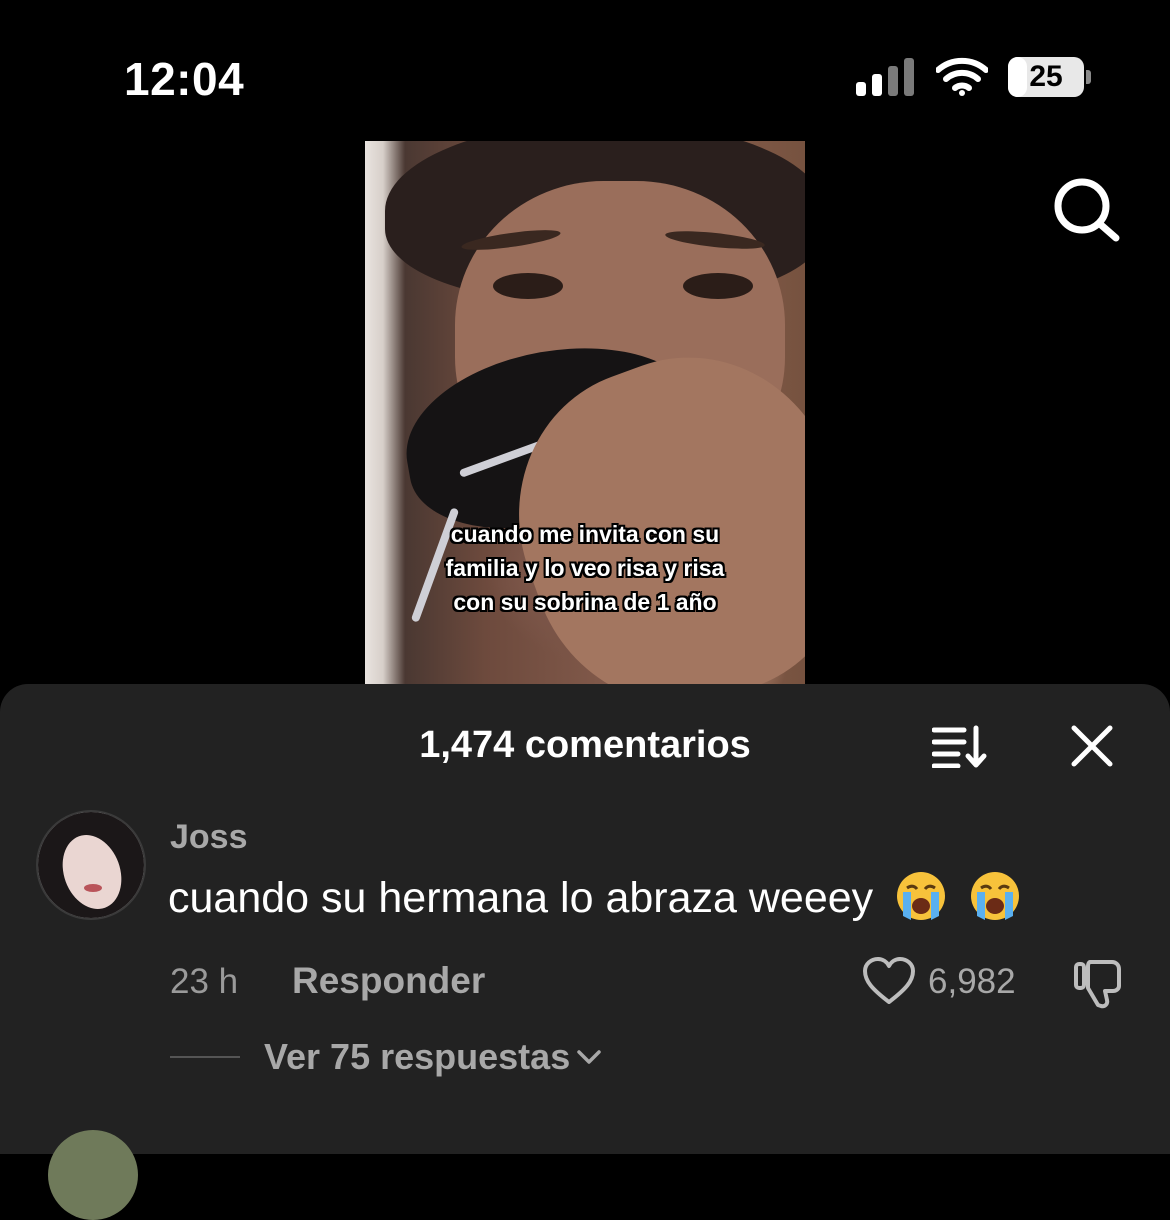 This screenshot has width=1170, height=1220. I want to click on view-replies-label: Ver 75 respuestas, so click(417, 1056).